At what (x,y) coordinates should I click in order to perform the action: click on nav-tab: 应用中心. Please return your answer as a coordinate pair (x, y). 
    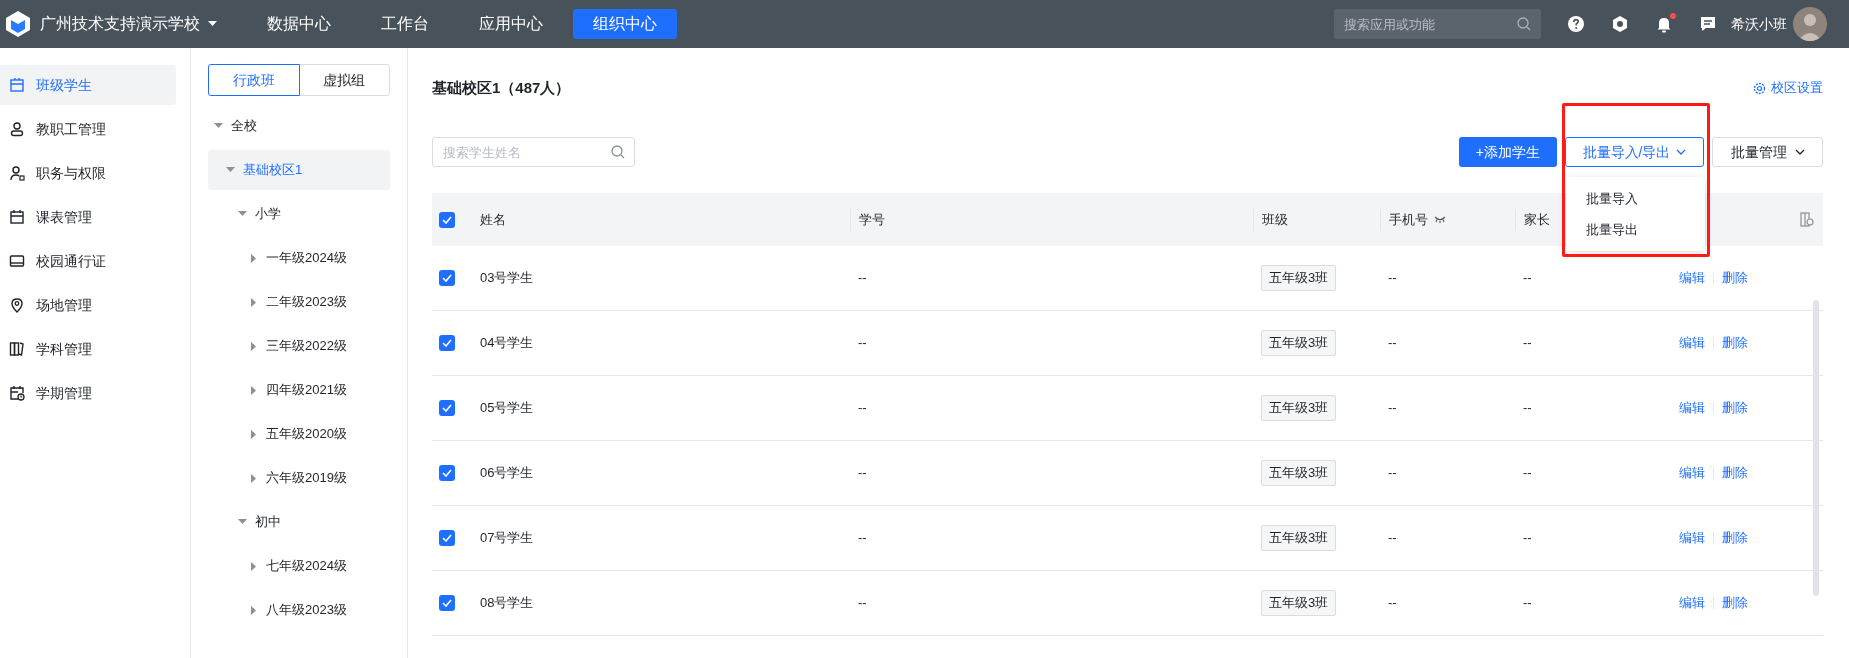
    Looking at the image, I should click on (511, 24).